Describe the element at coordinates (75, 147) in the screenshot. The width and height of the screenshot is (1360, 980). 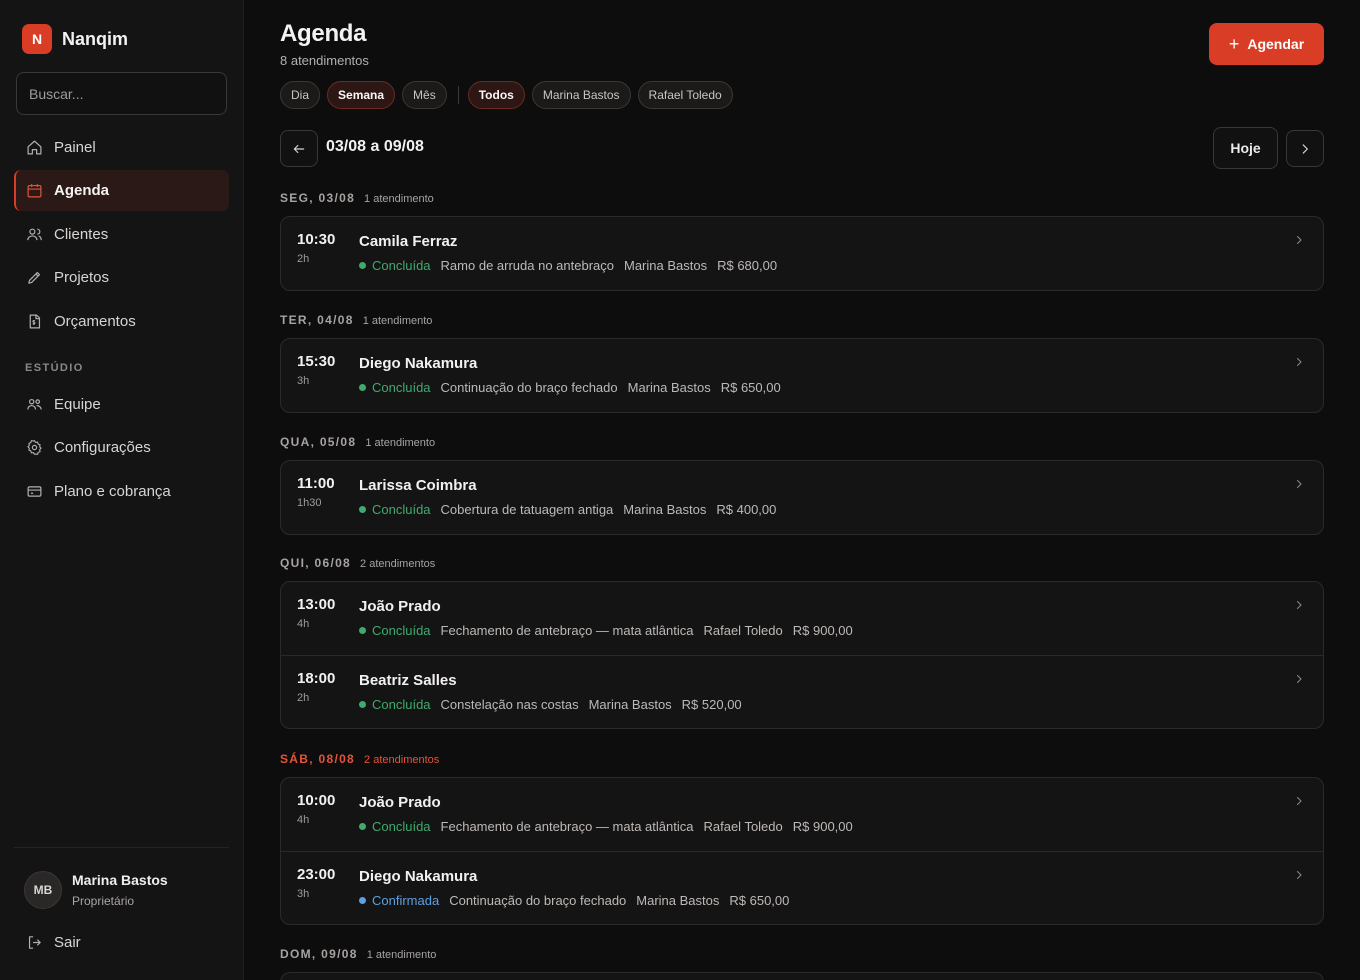
I see `sidebar-item-label: Painel` at that location.